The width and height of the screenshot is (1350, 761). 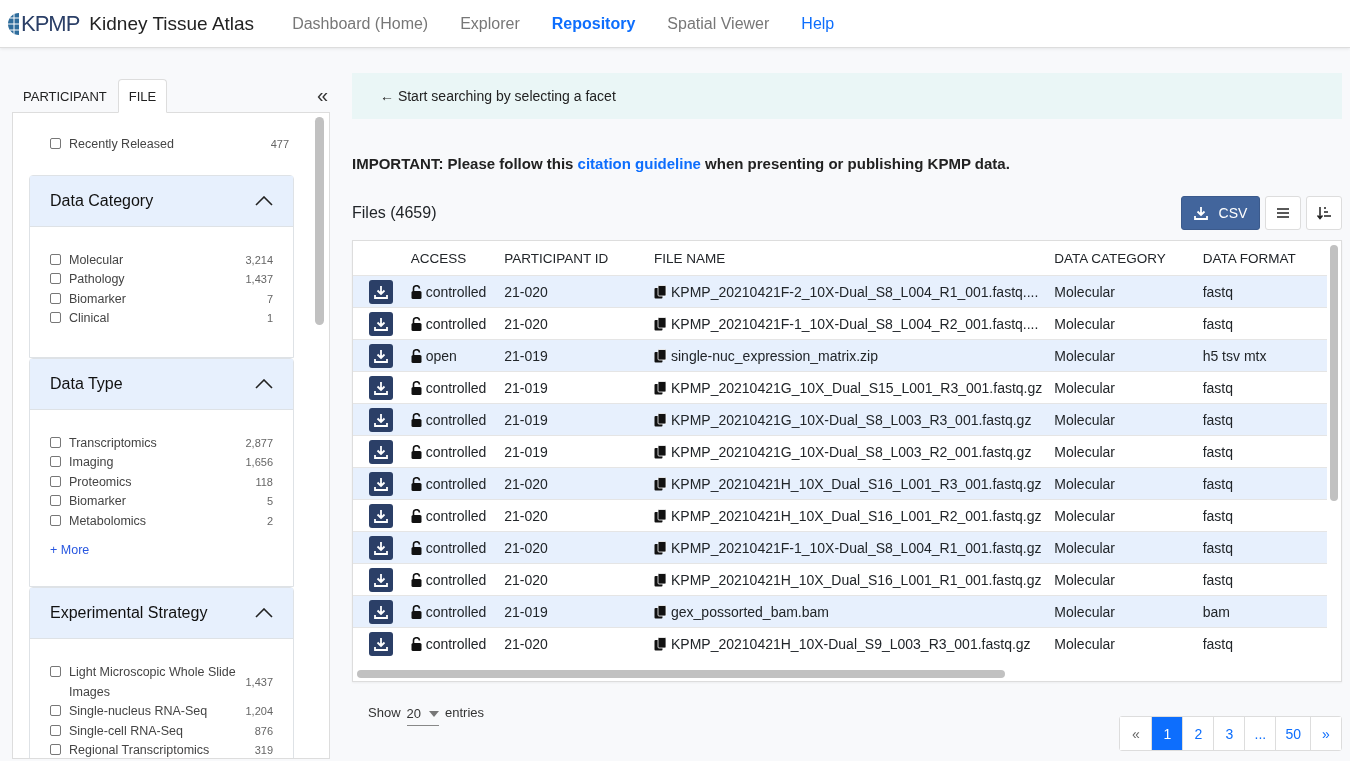 I want to click on facet-count: 7, so click(x=269, y=299).